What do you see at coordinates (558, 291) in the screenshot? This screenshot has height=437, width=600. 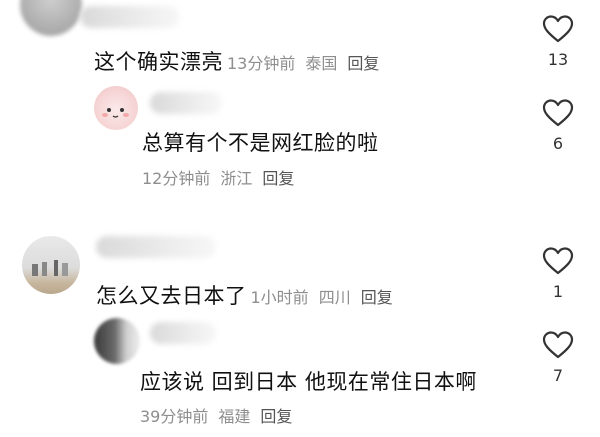 I see `like-count: 1` at bounding box center [558, 291].